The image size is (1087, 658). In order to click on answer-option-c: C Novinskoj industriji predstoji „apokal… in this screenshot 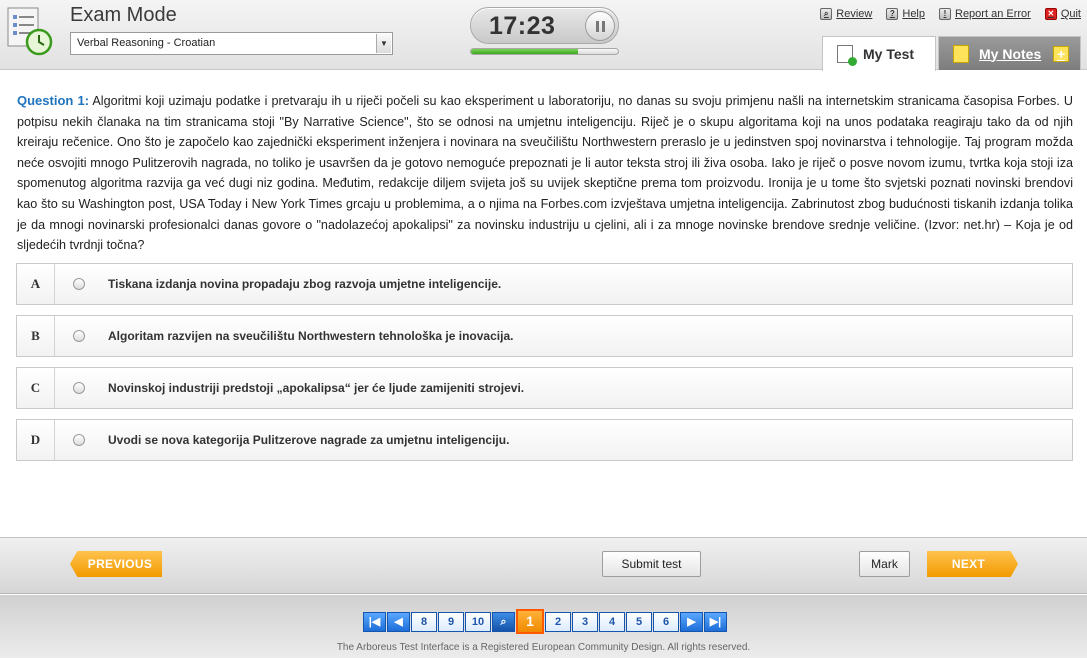, I will do `click(544, 388)`.